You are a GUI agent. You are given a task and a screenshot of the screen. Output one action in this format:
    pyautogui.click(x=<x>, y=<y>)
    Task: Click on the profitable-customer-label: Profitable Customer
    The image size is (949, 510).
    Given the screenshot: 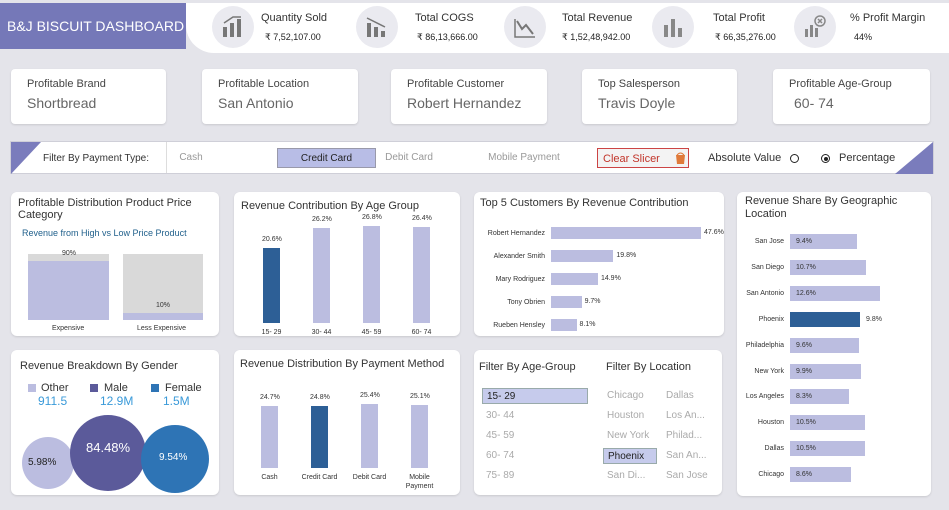 What is the action you would take?
    pyautogui.click(x=456, y=84)
    